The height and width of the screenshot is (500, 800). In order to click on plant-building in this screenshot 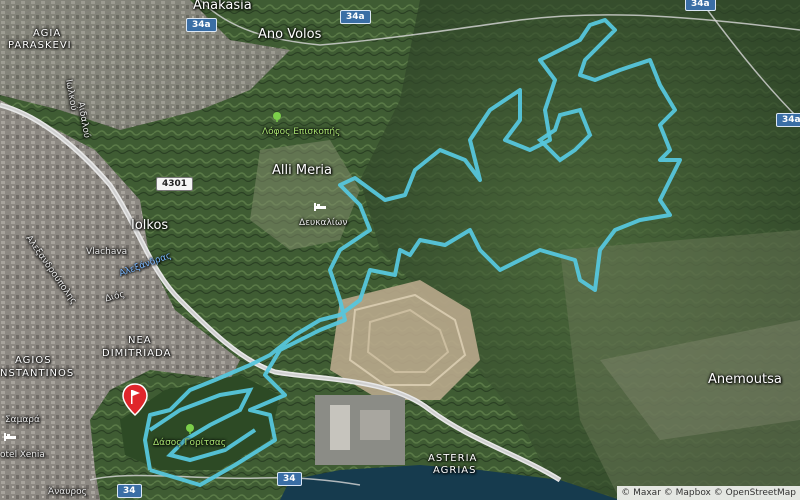, I will do `click(340, 427)`.